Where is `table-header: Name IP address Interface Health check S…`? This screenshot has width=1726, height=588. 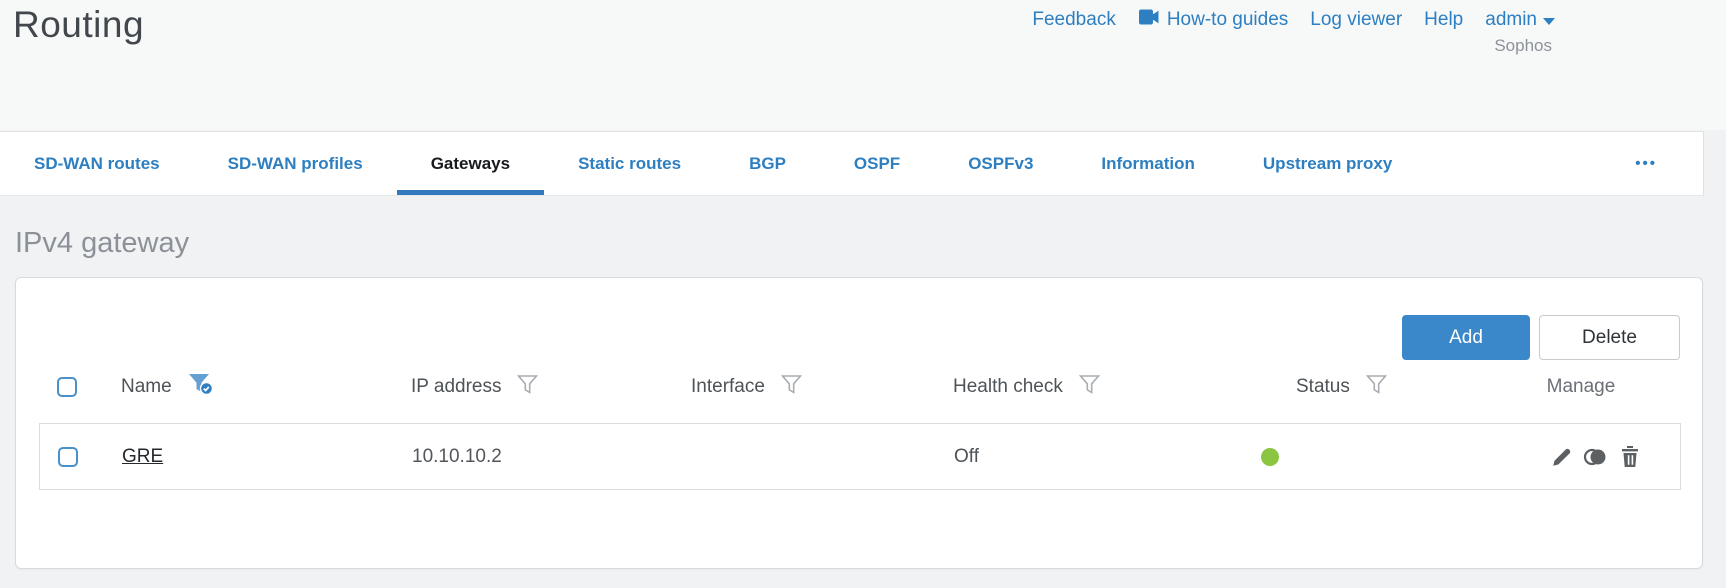
table-header: Name IP address Interface Health check S… is located at coordinates (860, 387).